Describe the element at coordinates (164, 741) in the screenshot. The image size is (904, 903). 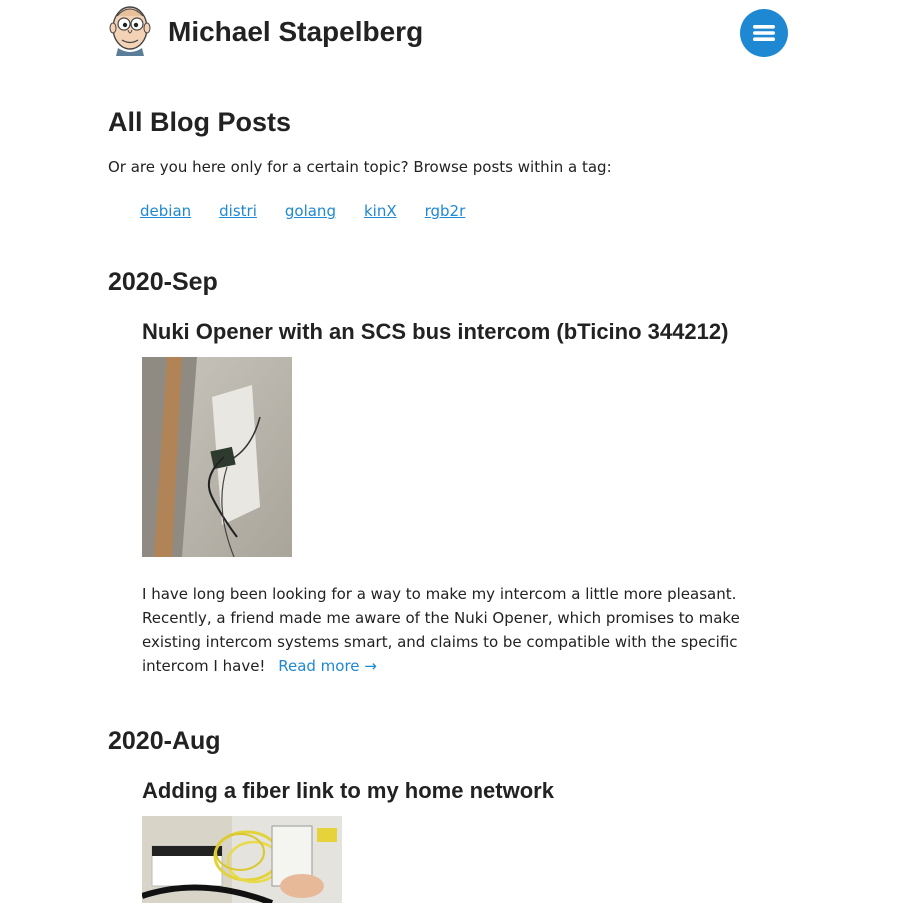
I see `month-heading: 2020-Aug` at that location.